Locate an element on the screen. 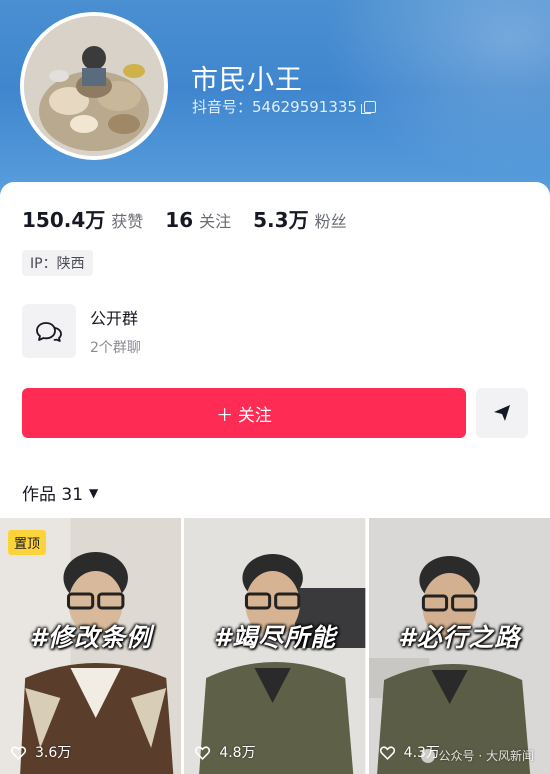 The image size is (550, 774). video-caption: #竭尽所能 is located at coordinates (275, 637).